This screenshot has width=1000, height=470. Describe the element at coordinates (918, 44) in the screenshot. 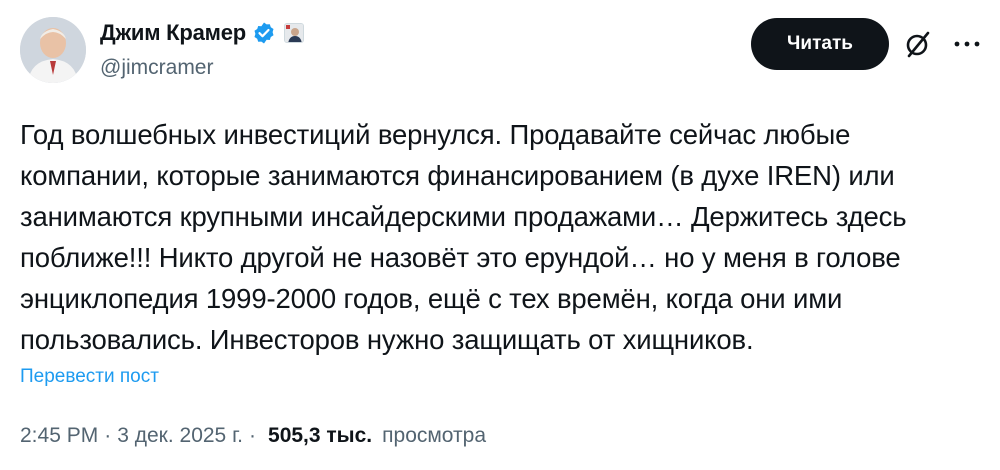

I see `grok-icon` at that location.